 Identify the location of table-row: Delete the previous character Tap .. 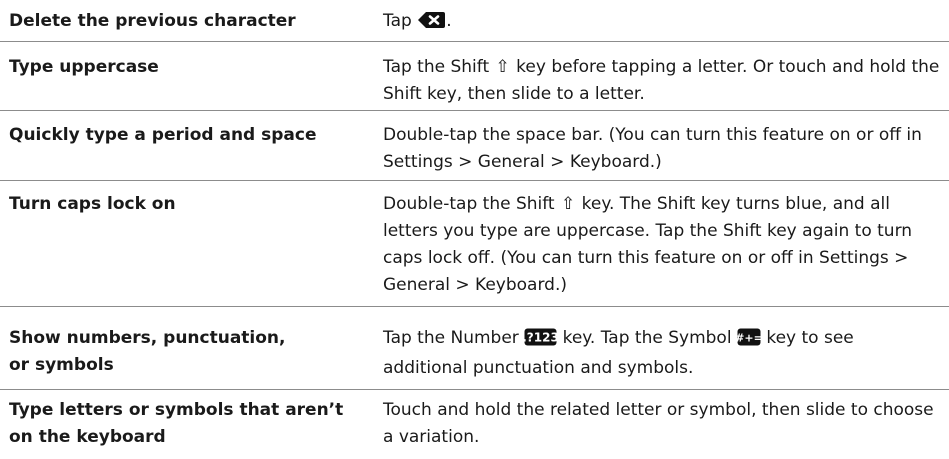
(474, 21).